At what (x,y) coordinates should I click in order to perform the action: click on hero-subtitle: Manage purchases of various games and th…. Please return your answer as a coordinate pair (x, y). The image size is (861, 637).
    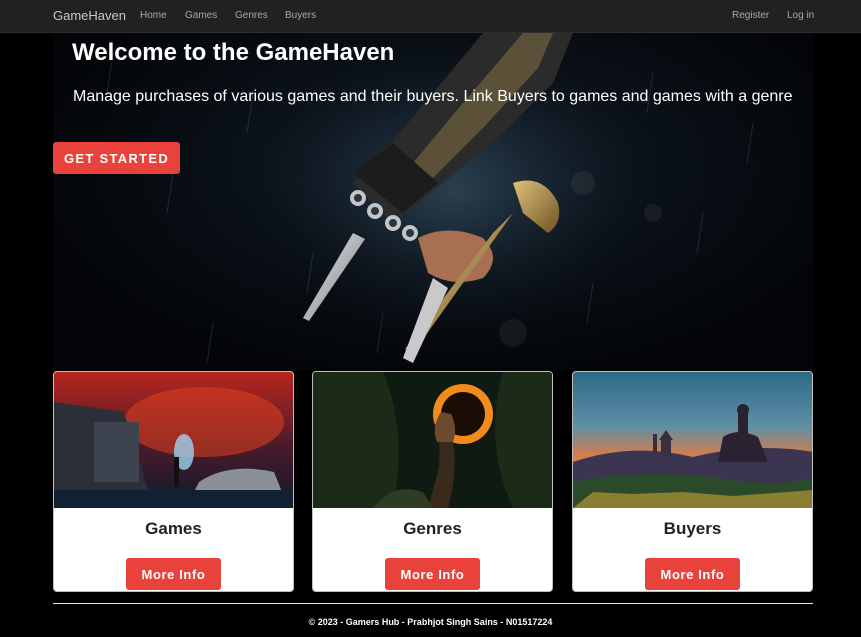
    Looking at the image, I should click on (433, 96).